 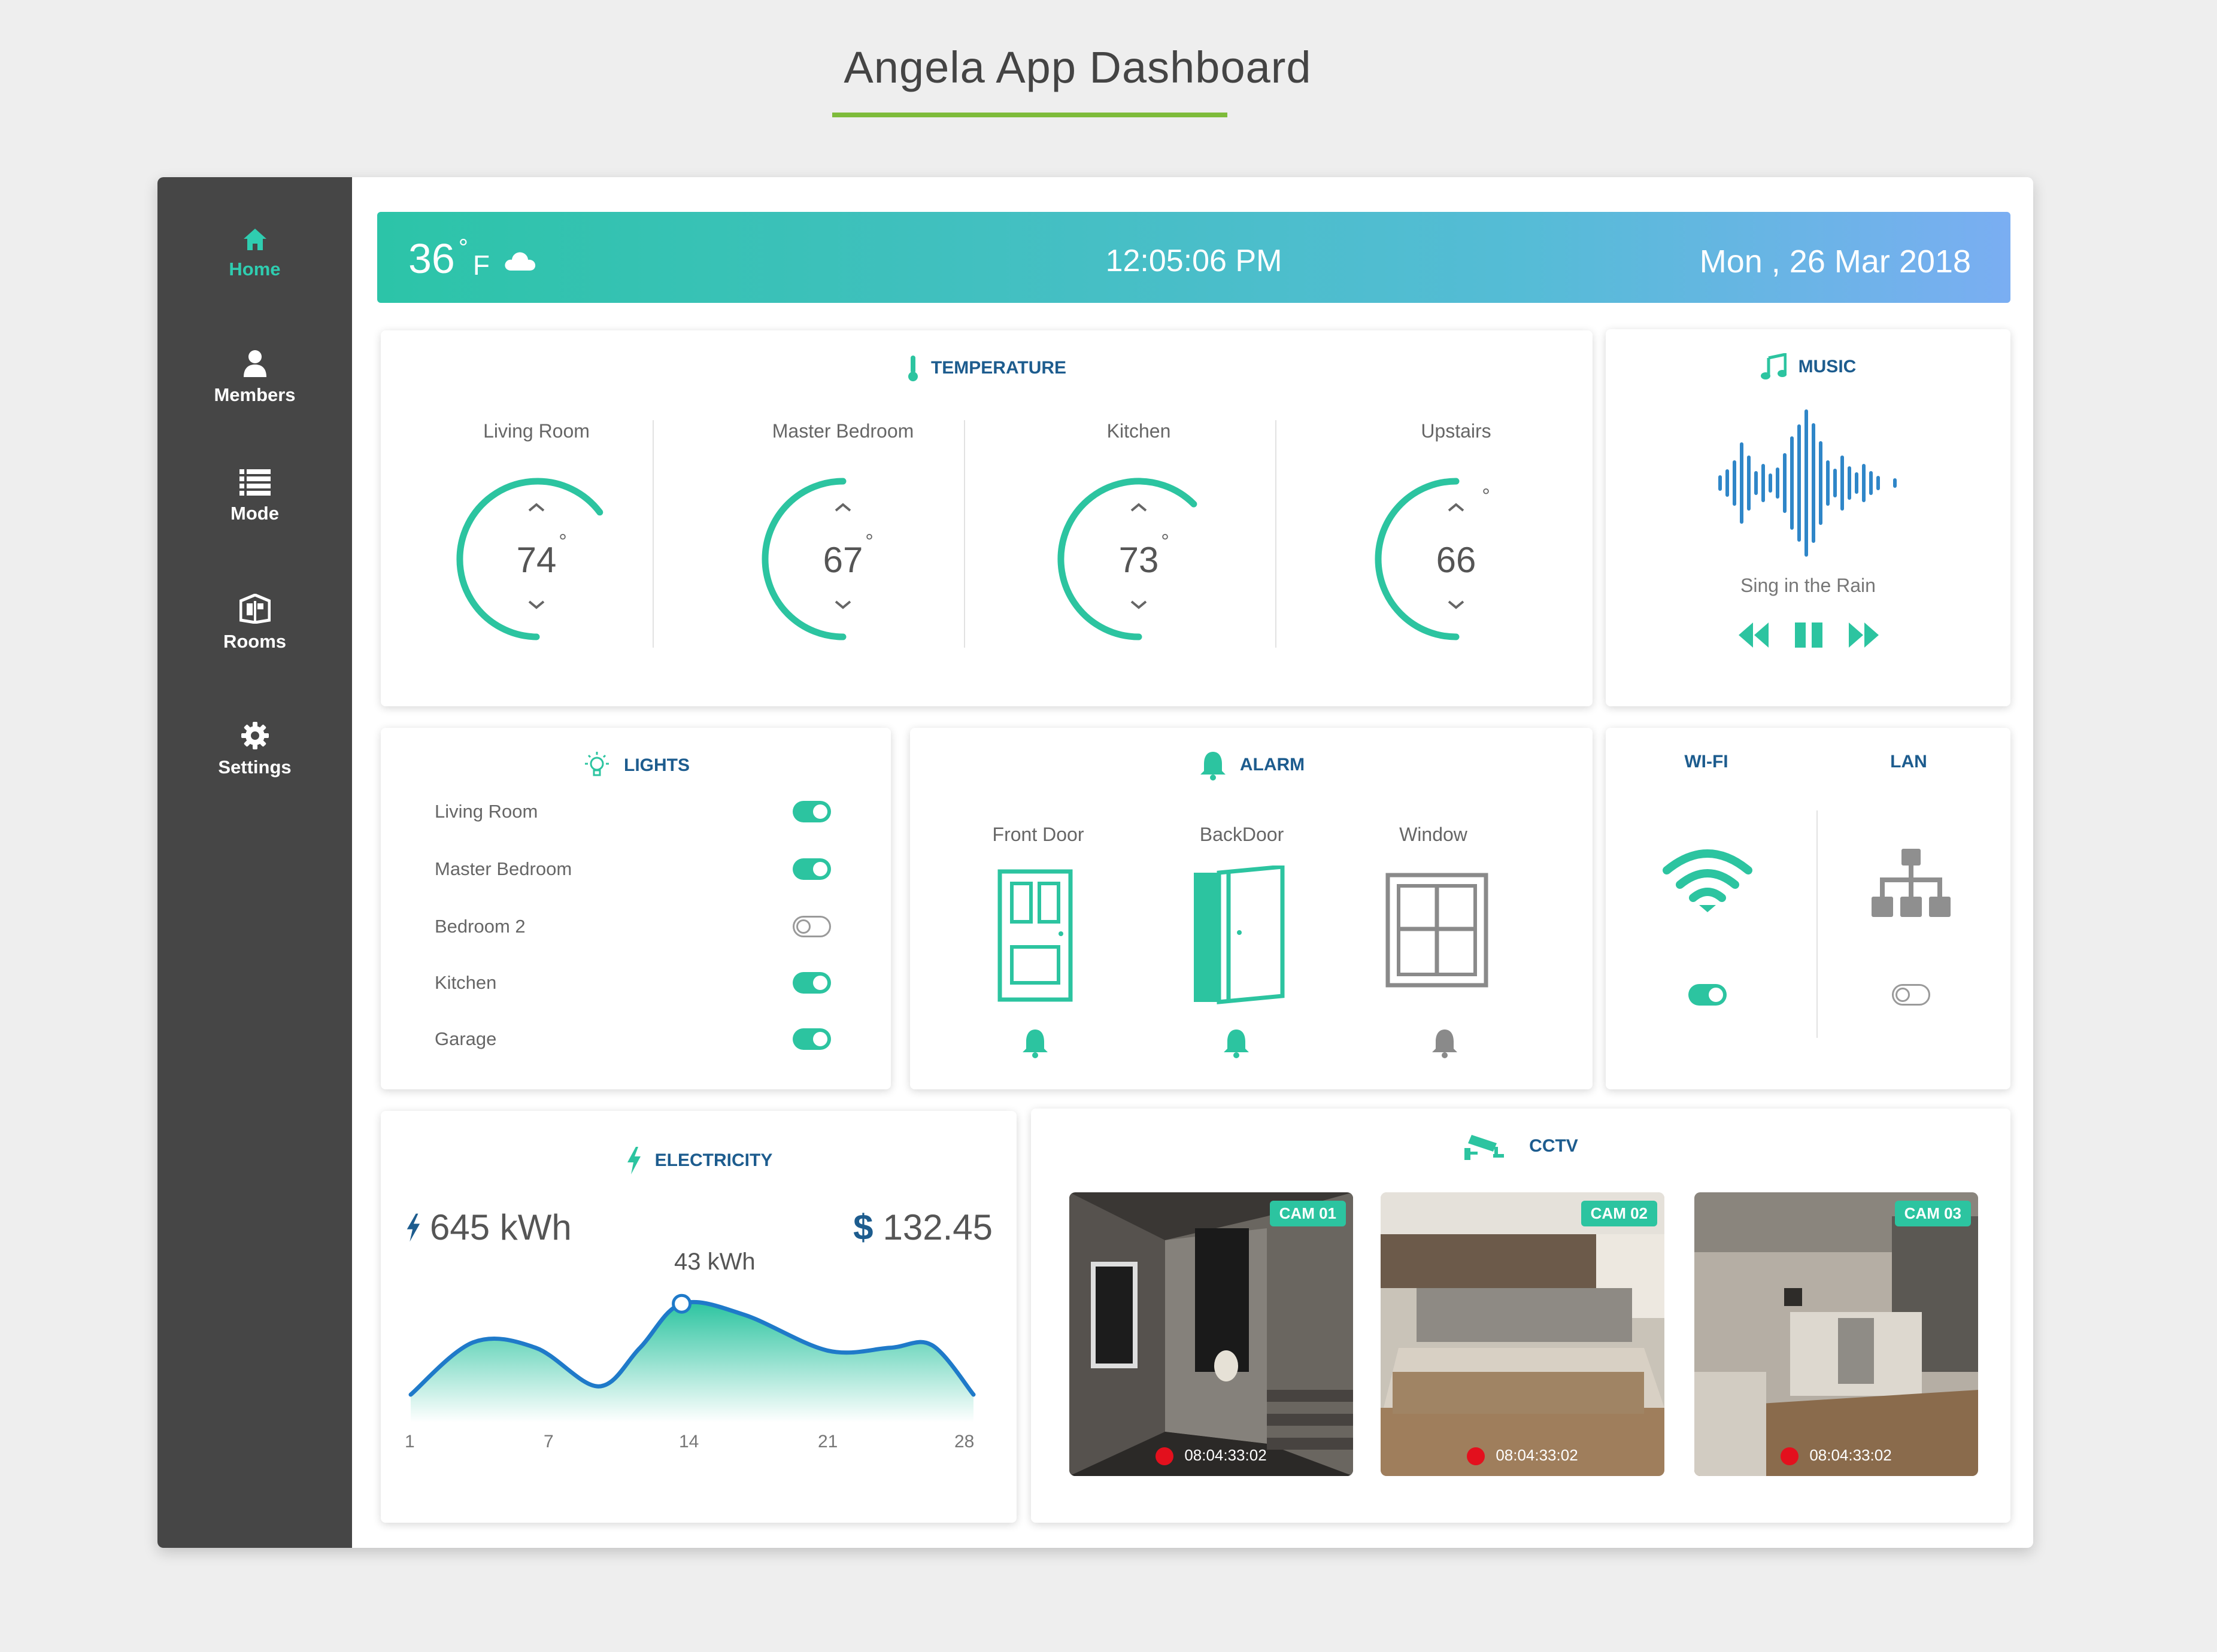 I want to click on cctv-title: CCTV, so click(x=1553, y=1146).